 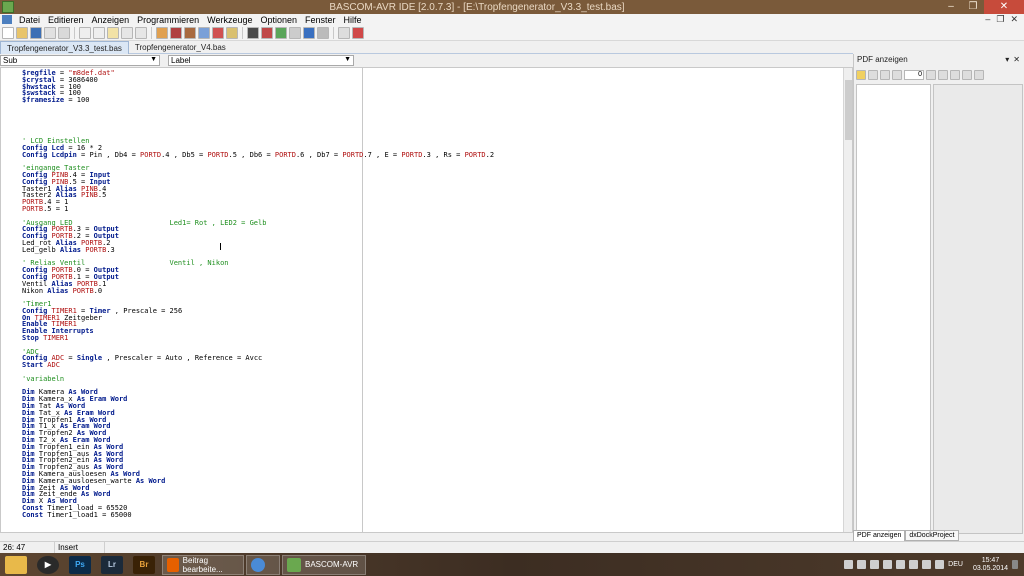 What do you see at coordinates (1015, 564) in the screenshot?
I see `show-desktop-button` at bounding box center [1015, 564].